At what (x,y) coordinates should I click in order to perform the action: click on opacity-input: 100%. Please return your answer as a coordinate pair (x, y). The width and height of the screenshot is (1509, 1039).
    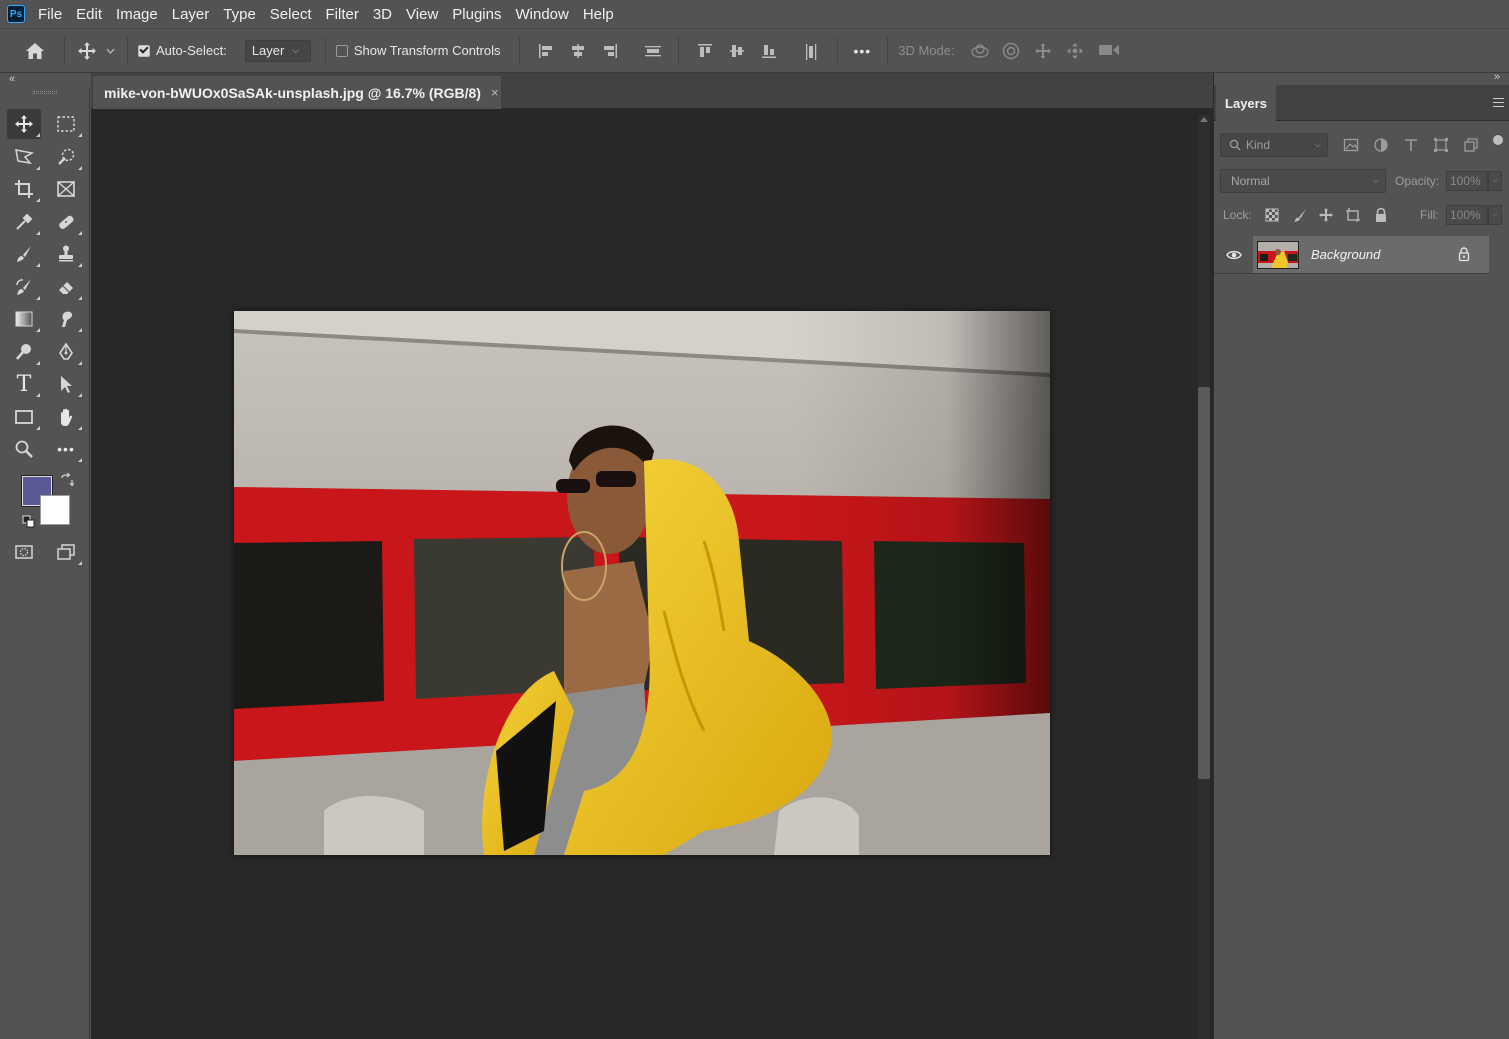
    Looking at the image, I should click on (1467, 181).